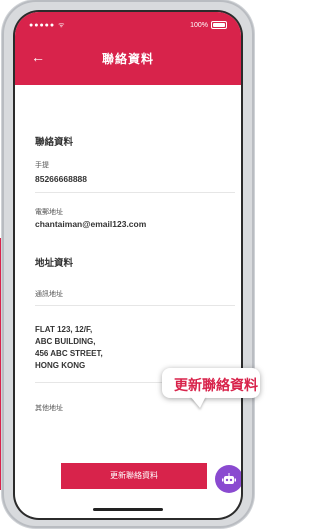  What do you see at coordinates (49, 408) in the screenshot?
I see `other-address-label: 其他地址` at bounding box center [49, 408].